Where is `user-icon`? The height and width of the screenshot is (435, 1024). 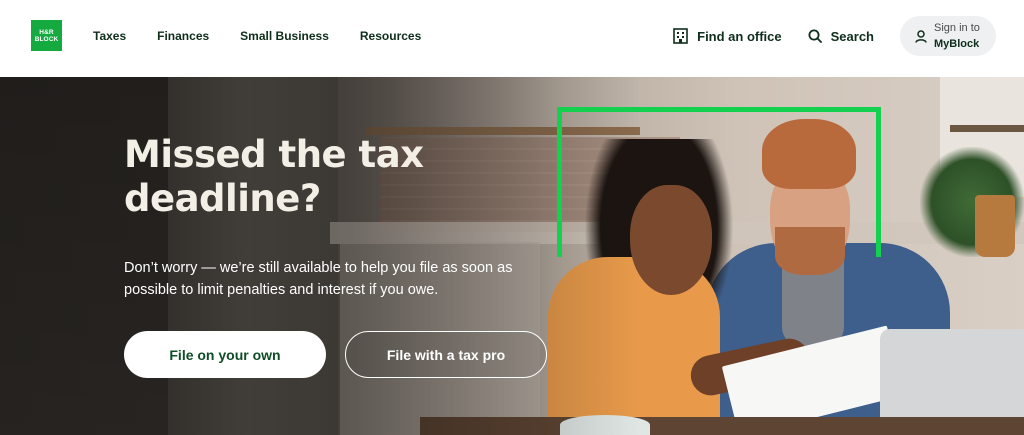
user-icon is located at coordinates (921, 36).